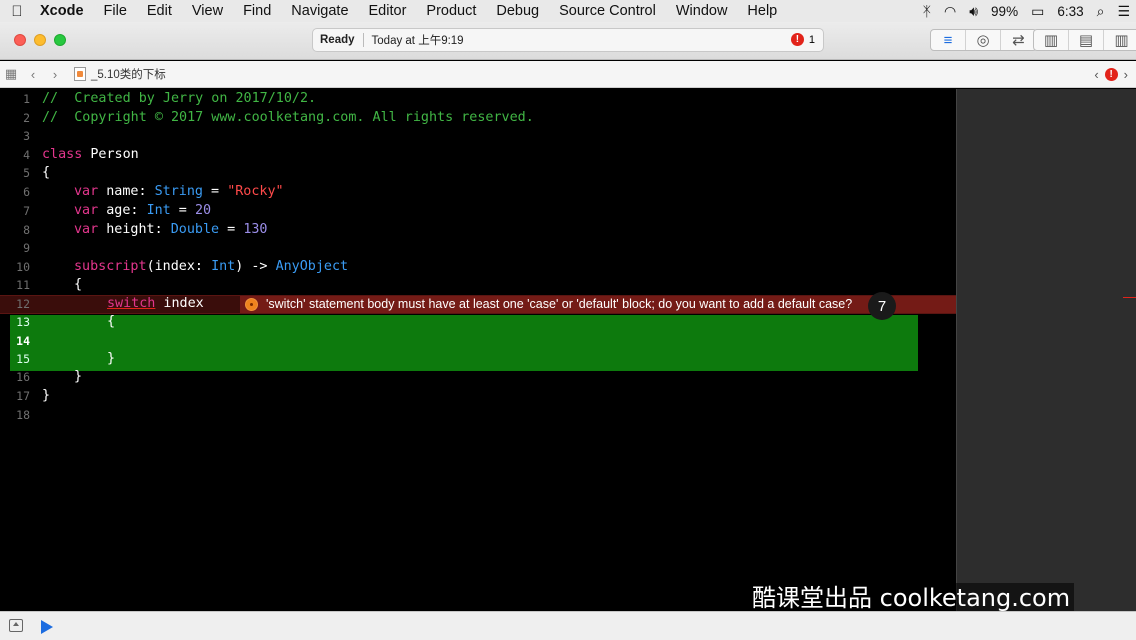  Describe the element at coordinates (478, 396) in the screenshot. I see `code-line: 17 }` at that location.